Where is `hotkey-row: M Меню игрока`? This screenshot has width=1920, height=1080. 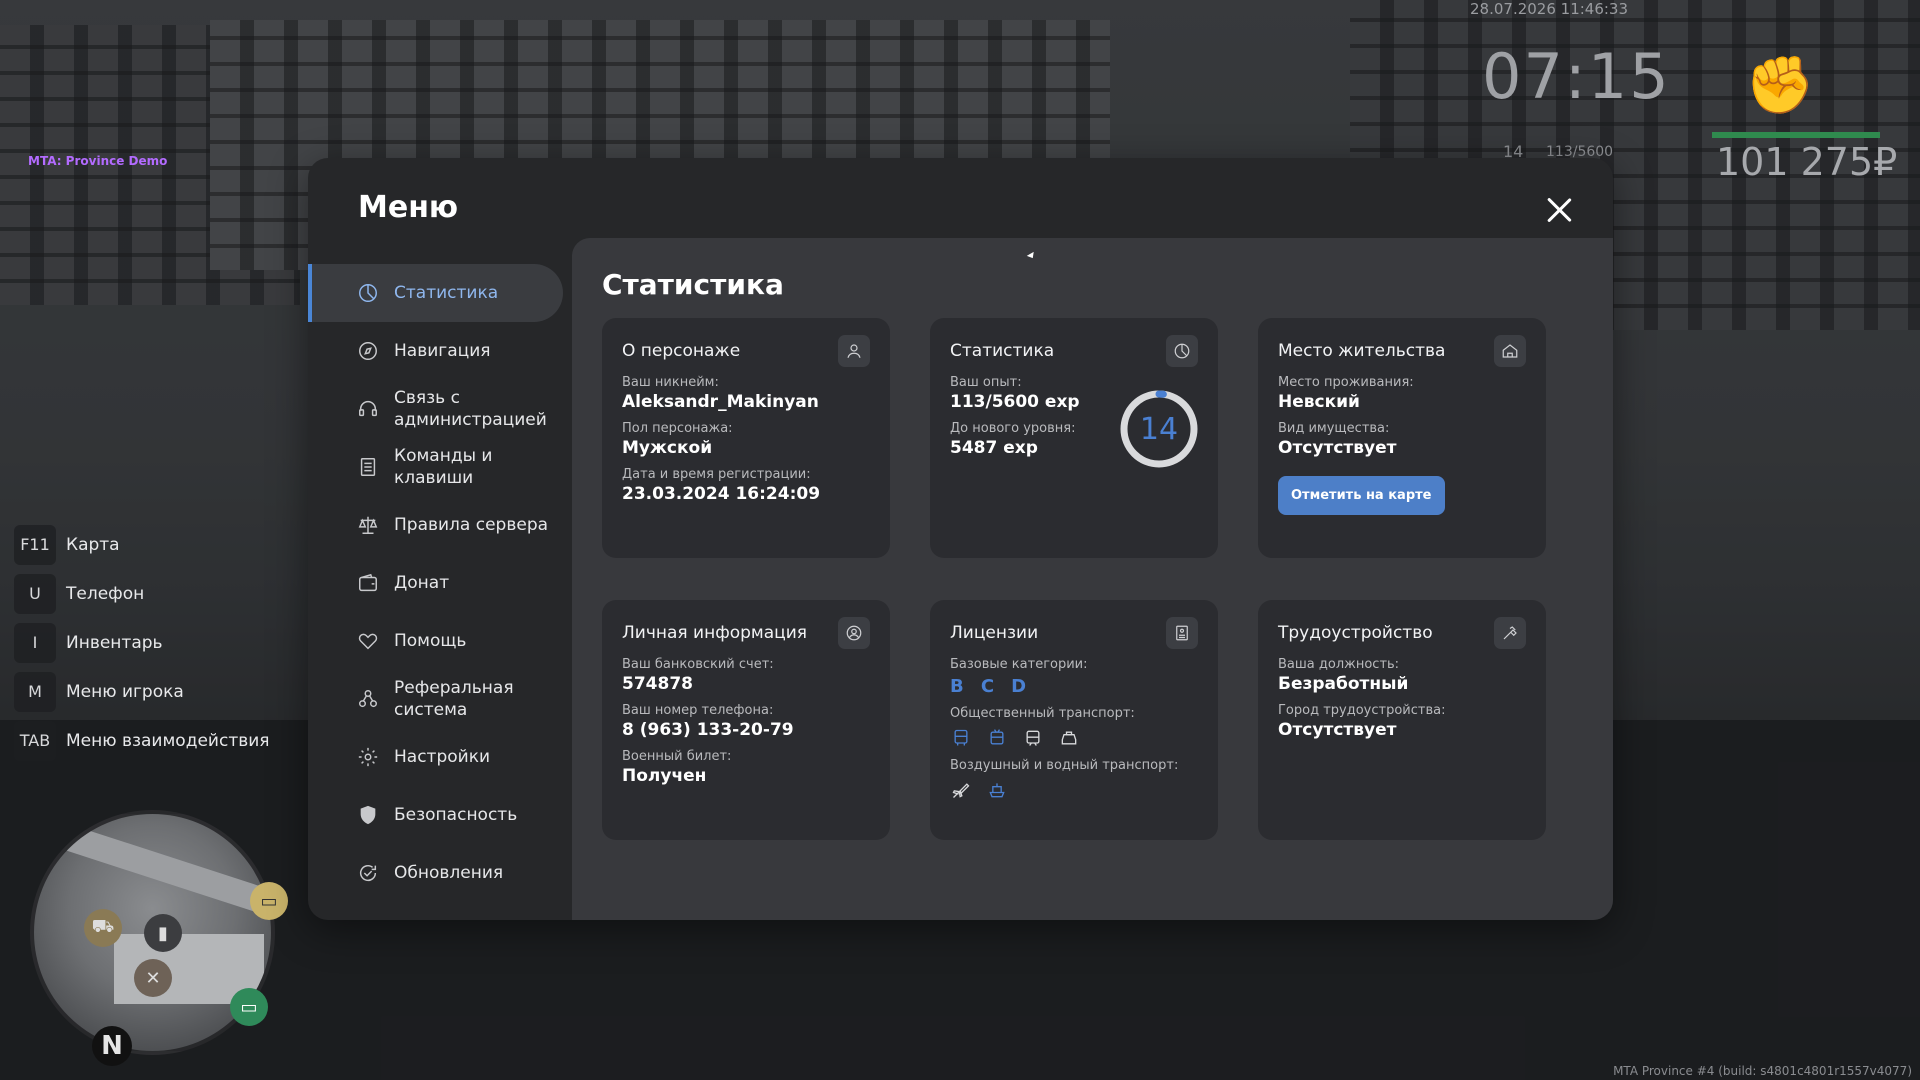
hotkey-row: M Меню игрока is located at coordinates (142, 691).